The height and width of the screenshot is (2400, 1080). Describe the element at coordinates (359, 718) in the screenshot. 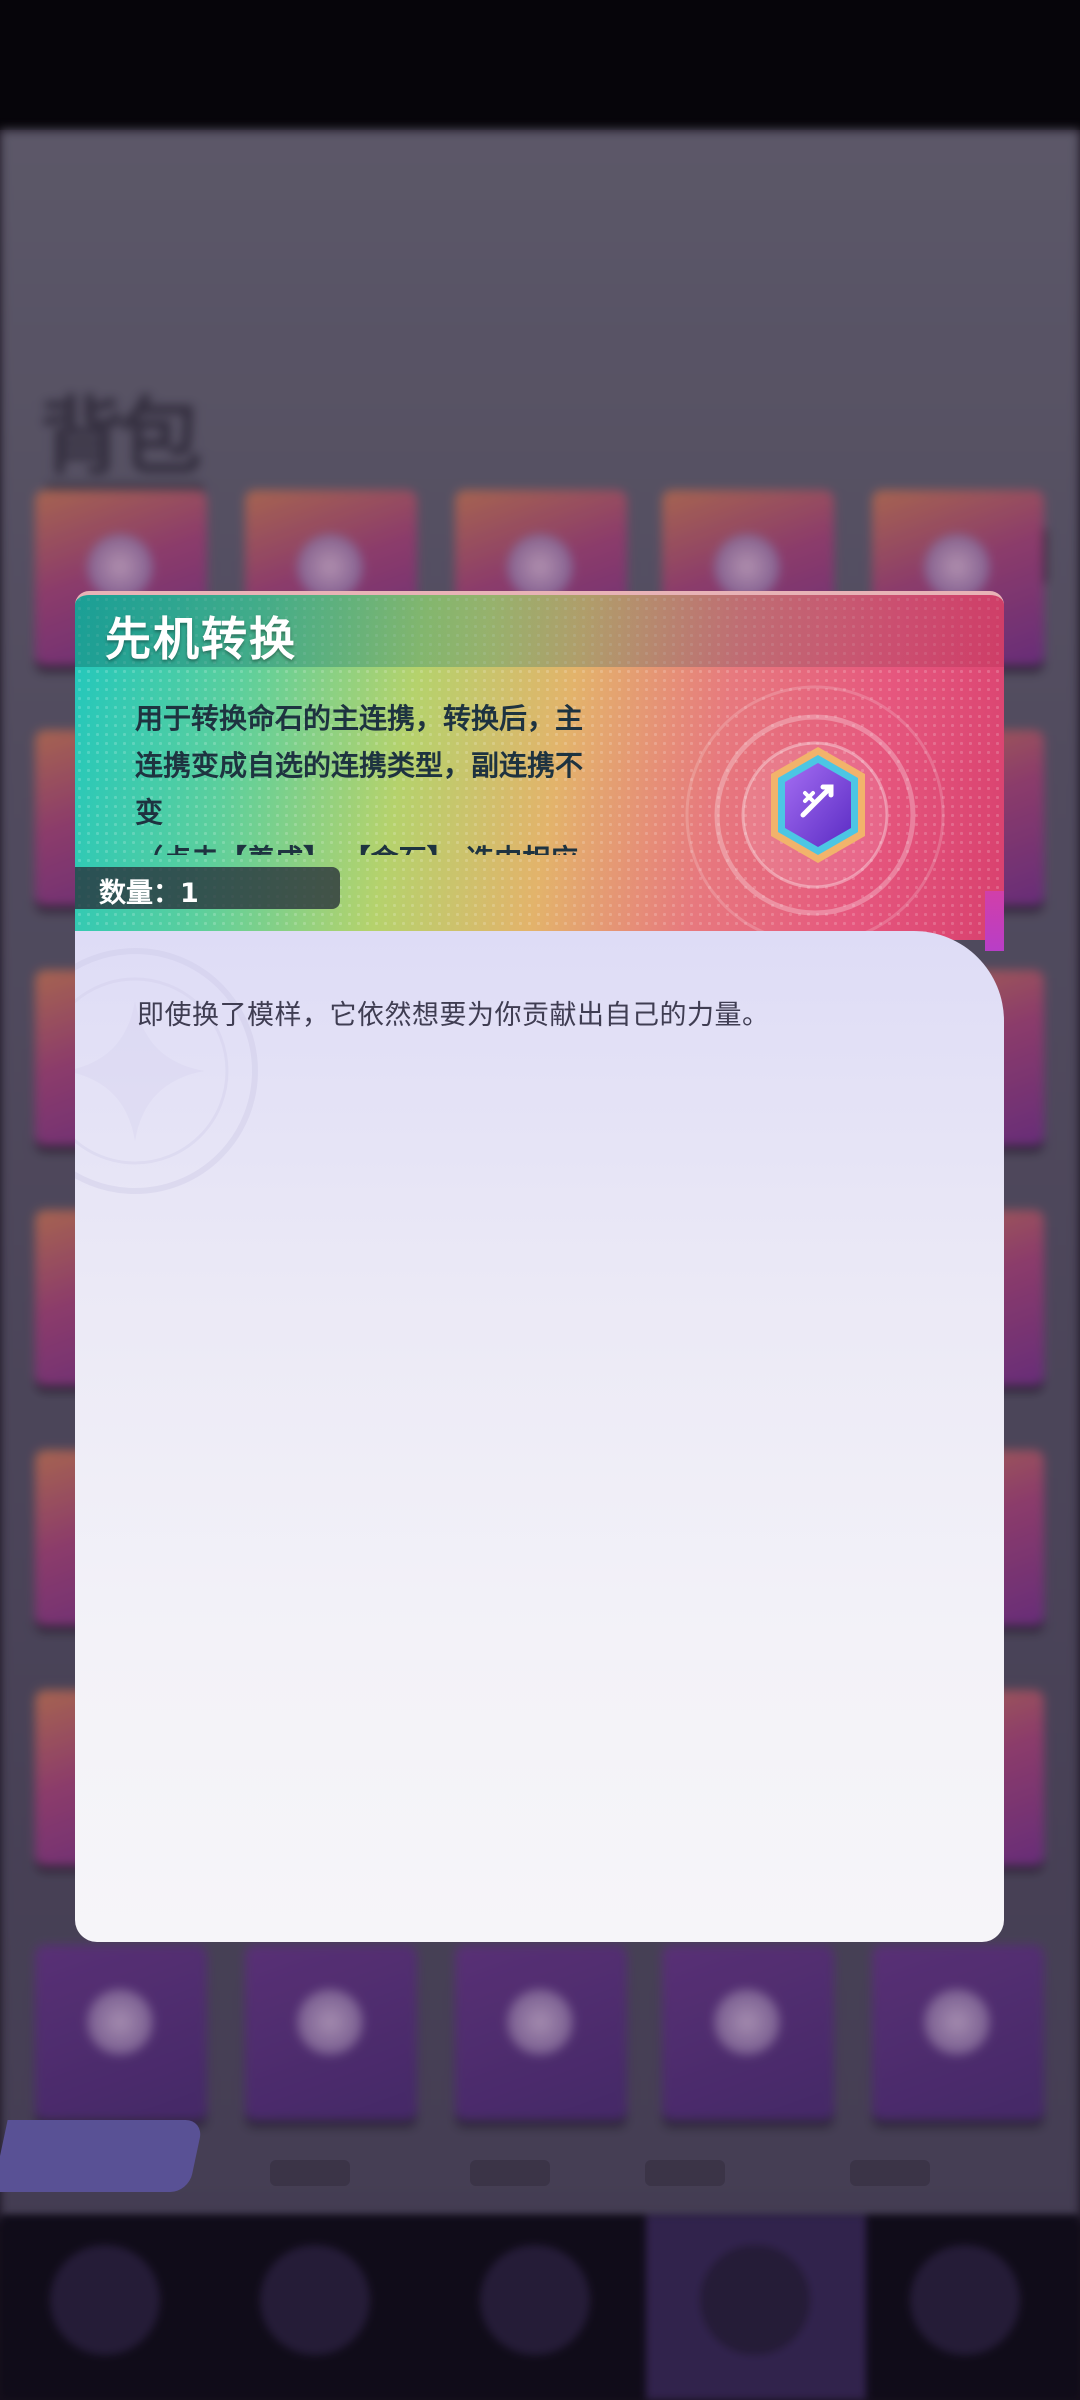

I see `description-line: 用于转换命石的主连携，转换后，主` at that location.